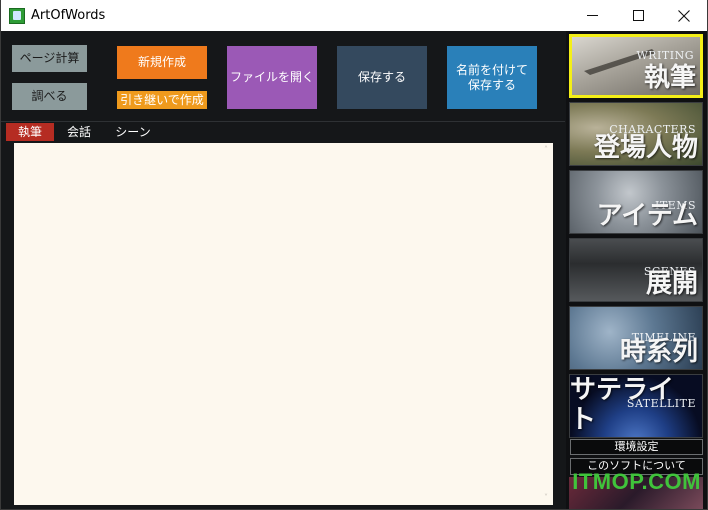  I want to click on sidebar-item-scenes: SCENES 展開, so click(636, 270).